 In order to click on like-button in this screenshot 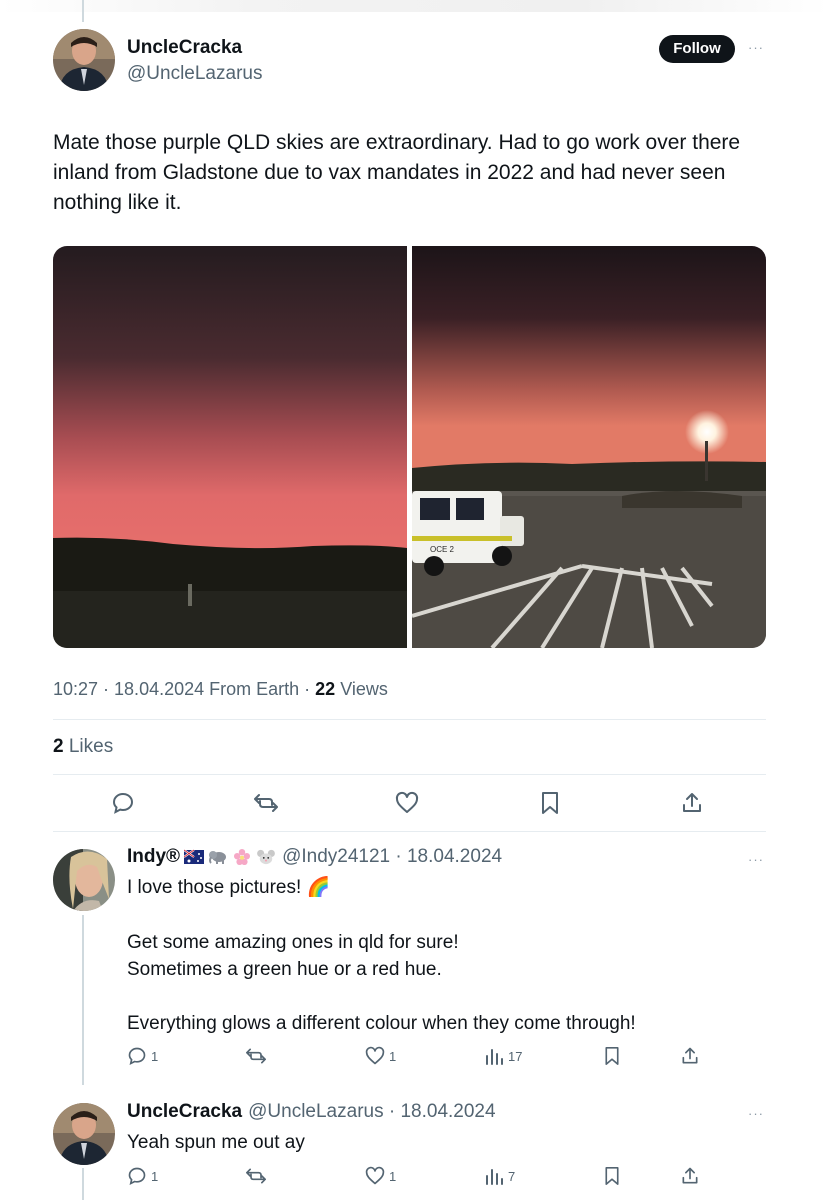, I will do `click(407, 803)`.